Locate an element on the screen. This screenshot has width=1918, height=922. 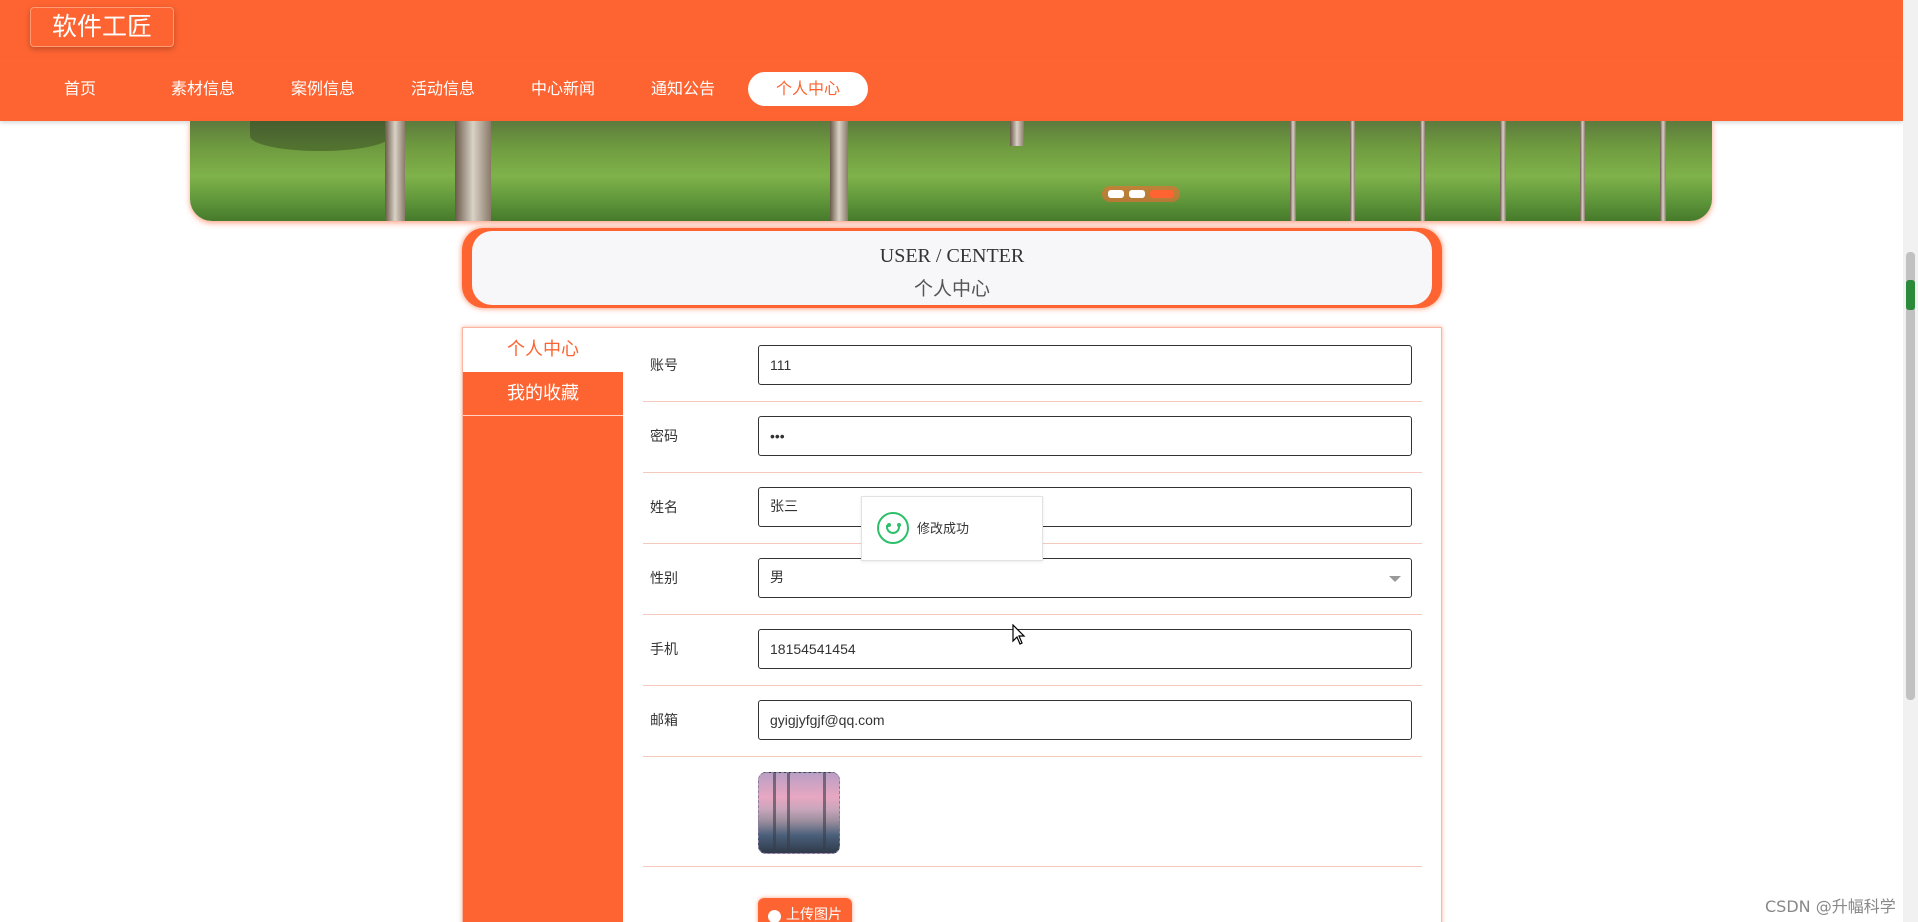
smile-icon is located at coordinates (893, 528).